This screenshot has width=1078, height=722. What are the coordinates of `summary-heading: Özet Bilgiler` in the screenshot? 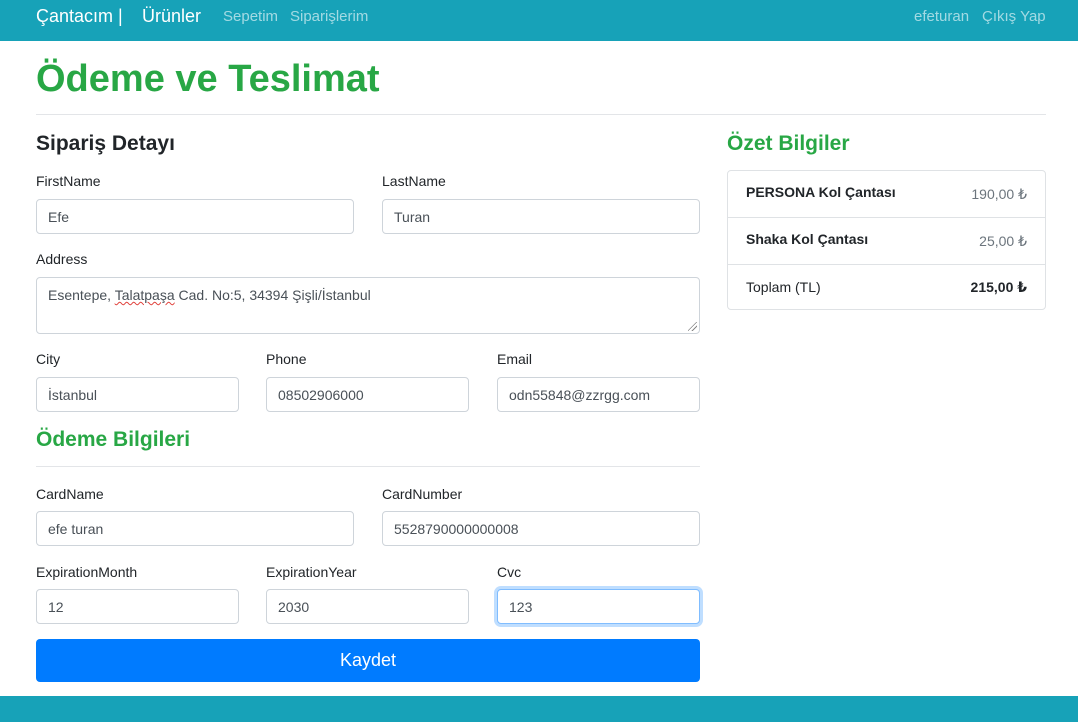 It's located at (788, 143).